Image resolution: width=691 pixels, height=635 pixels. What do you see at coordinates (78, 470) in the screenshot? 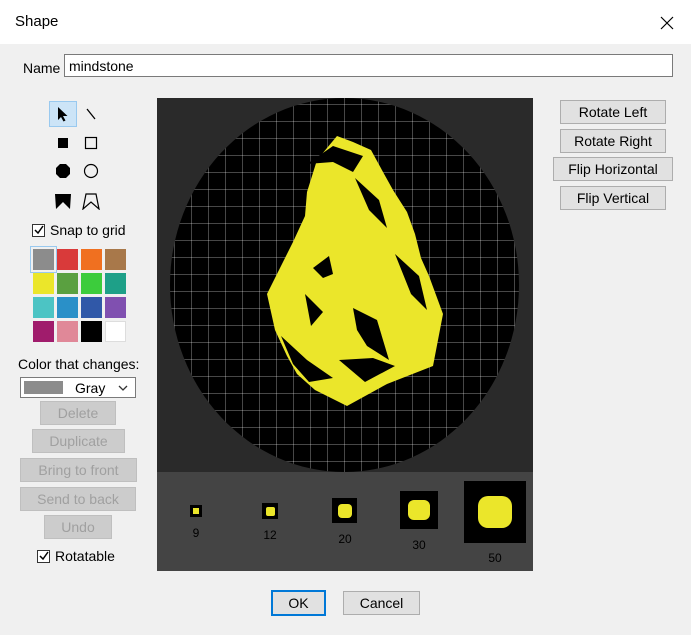
I see `bring-to-front-button: Bring to front` at bounding box center [78, 470].